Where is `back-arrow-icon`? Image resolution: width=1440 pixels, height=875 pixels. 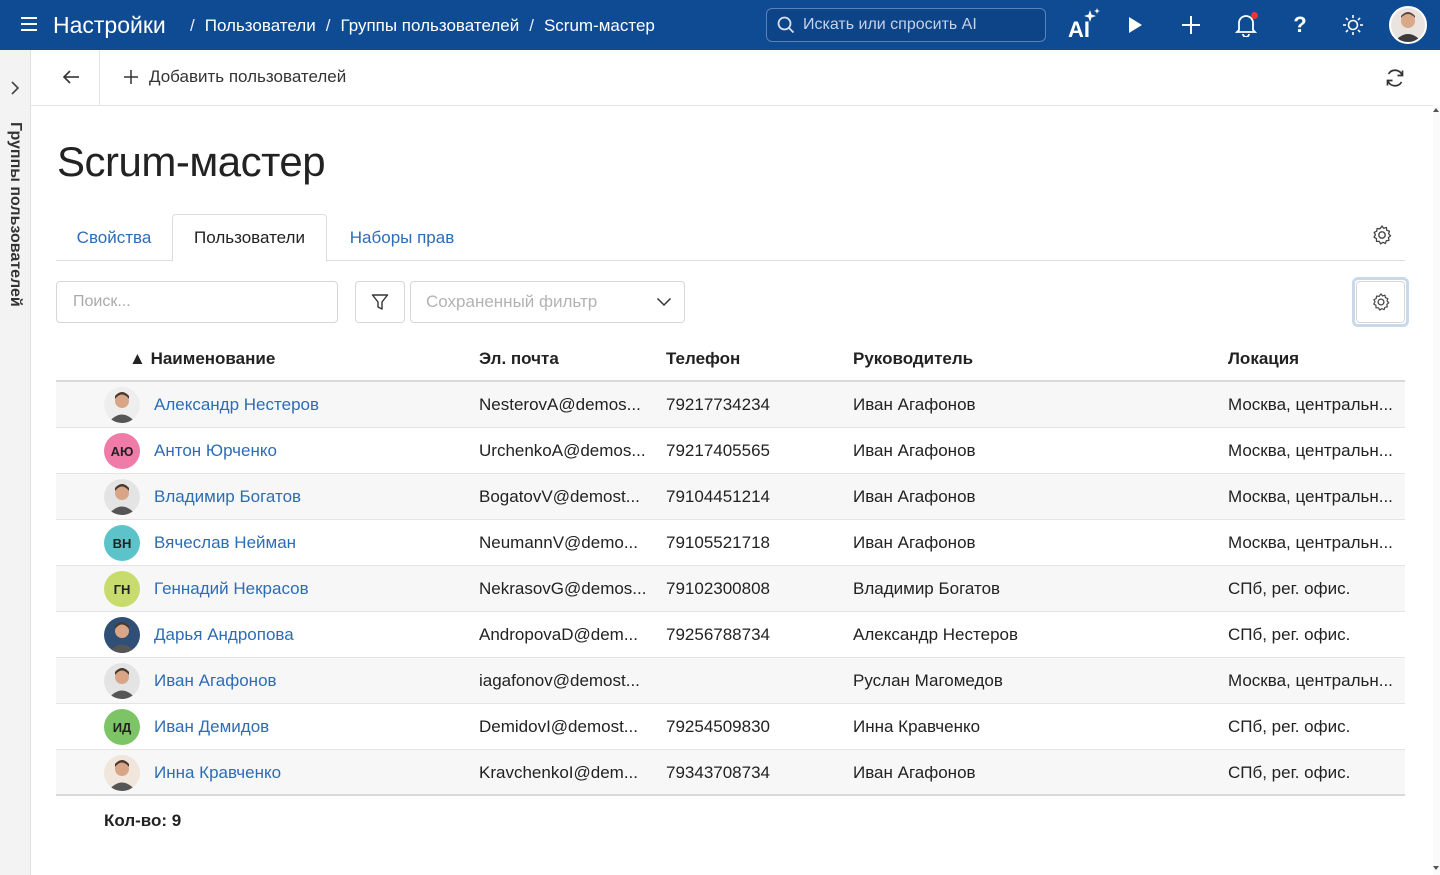
back-arrow-icon is located at coordinates (71, 77).